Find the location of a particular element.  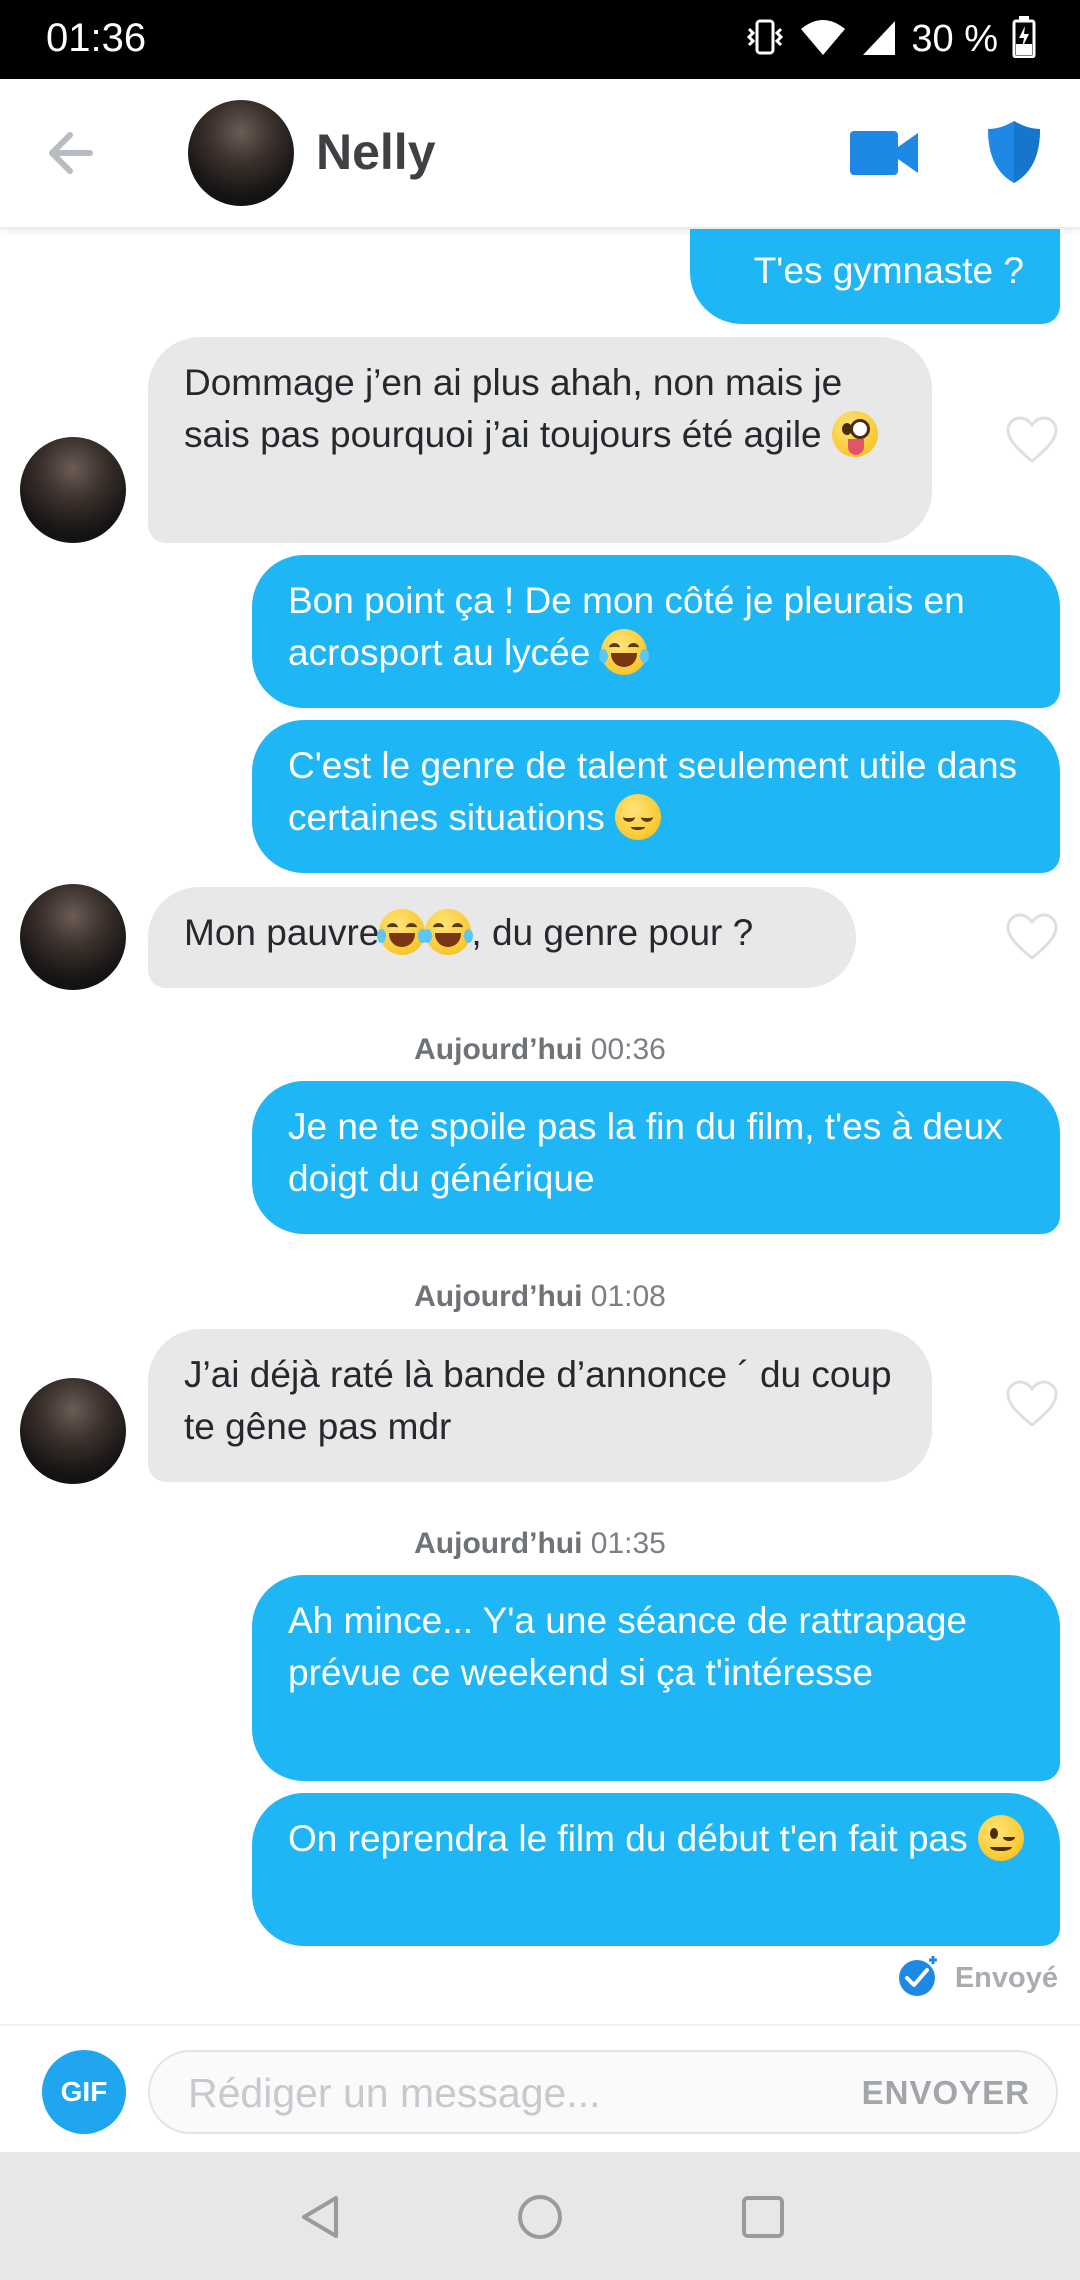

contact-avatar is located at coordinates (241, 153).